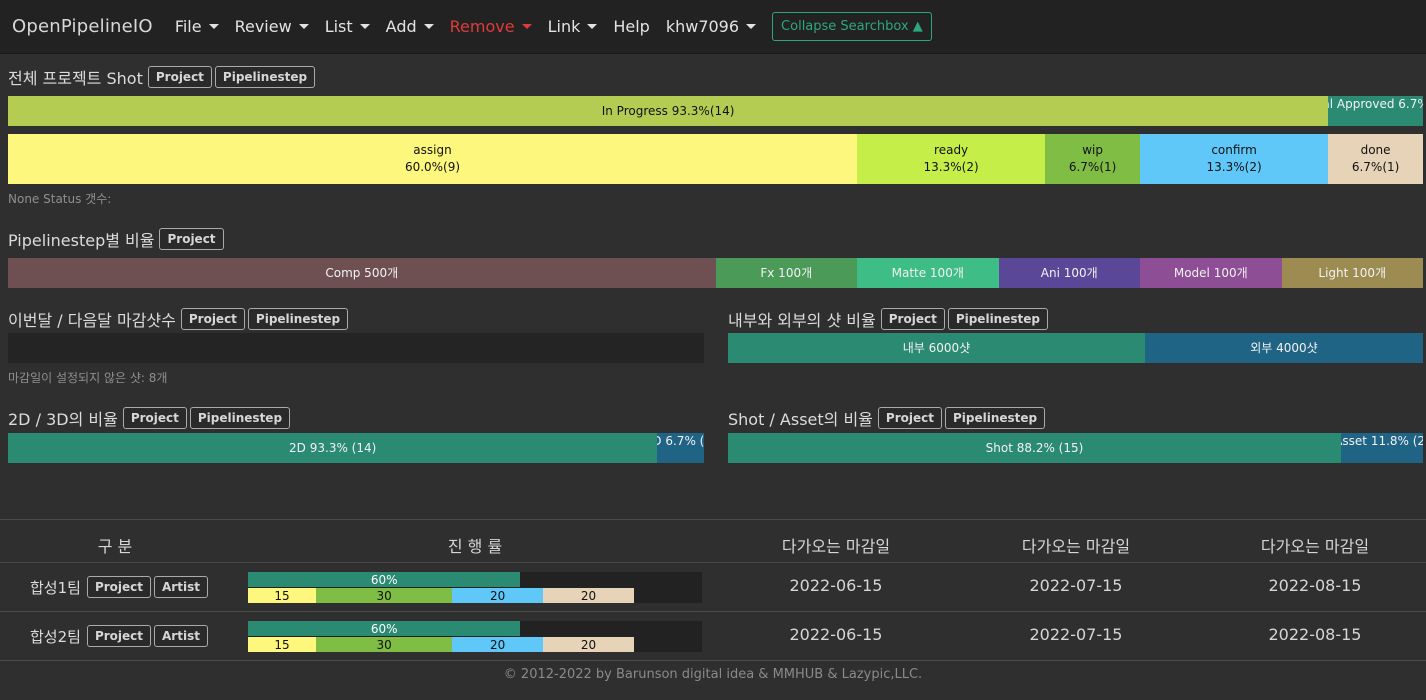 Image resolution: width=1426 pixels, height=700 pixels. Describe the element at coordinates (1210, 272) in the screenshot. I see `segment-label: Model 100개` at that location.